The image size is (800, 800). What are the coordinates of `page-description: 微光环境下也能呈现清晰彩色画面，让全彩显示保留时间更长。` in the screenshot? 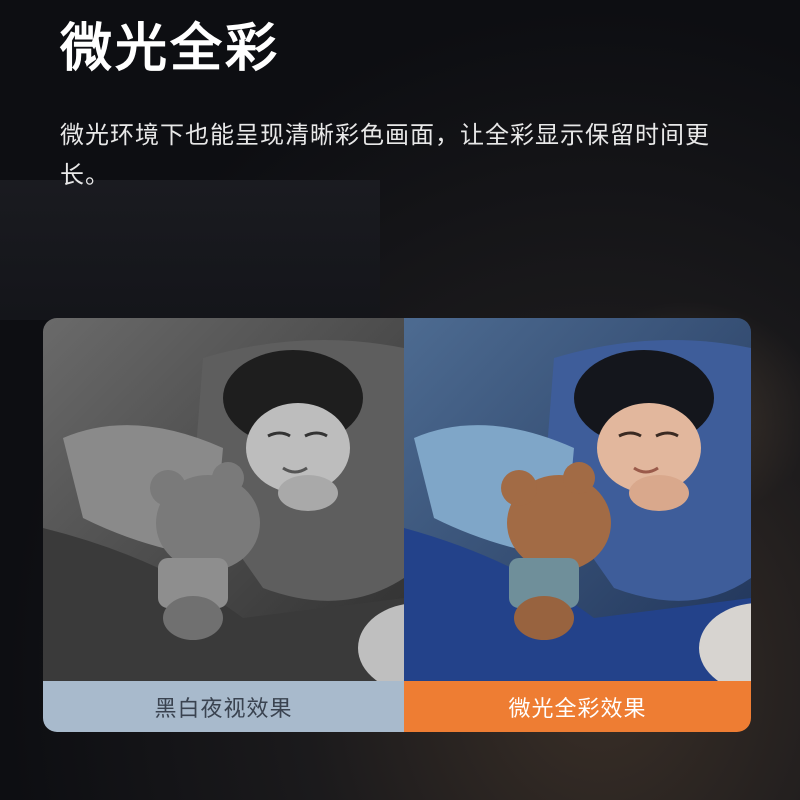 It's located at (385, 155).